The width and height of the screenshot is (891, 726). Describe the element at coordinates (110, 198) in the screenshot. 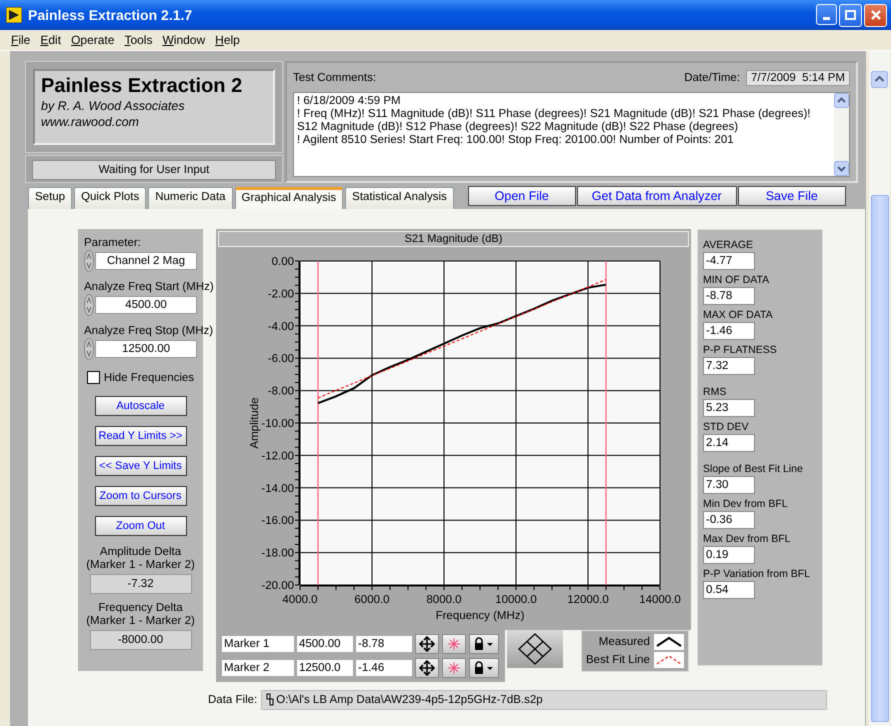

I see `tab: Quick Plots` at that location.